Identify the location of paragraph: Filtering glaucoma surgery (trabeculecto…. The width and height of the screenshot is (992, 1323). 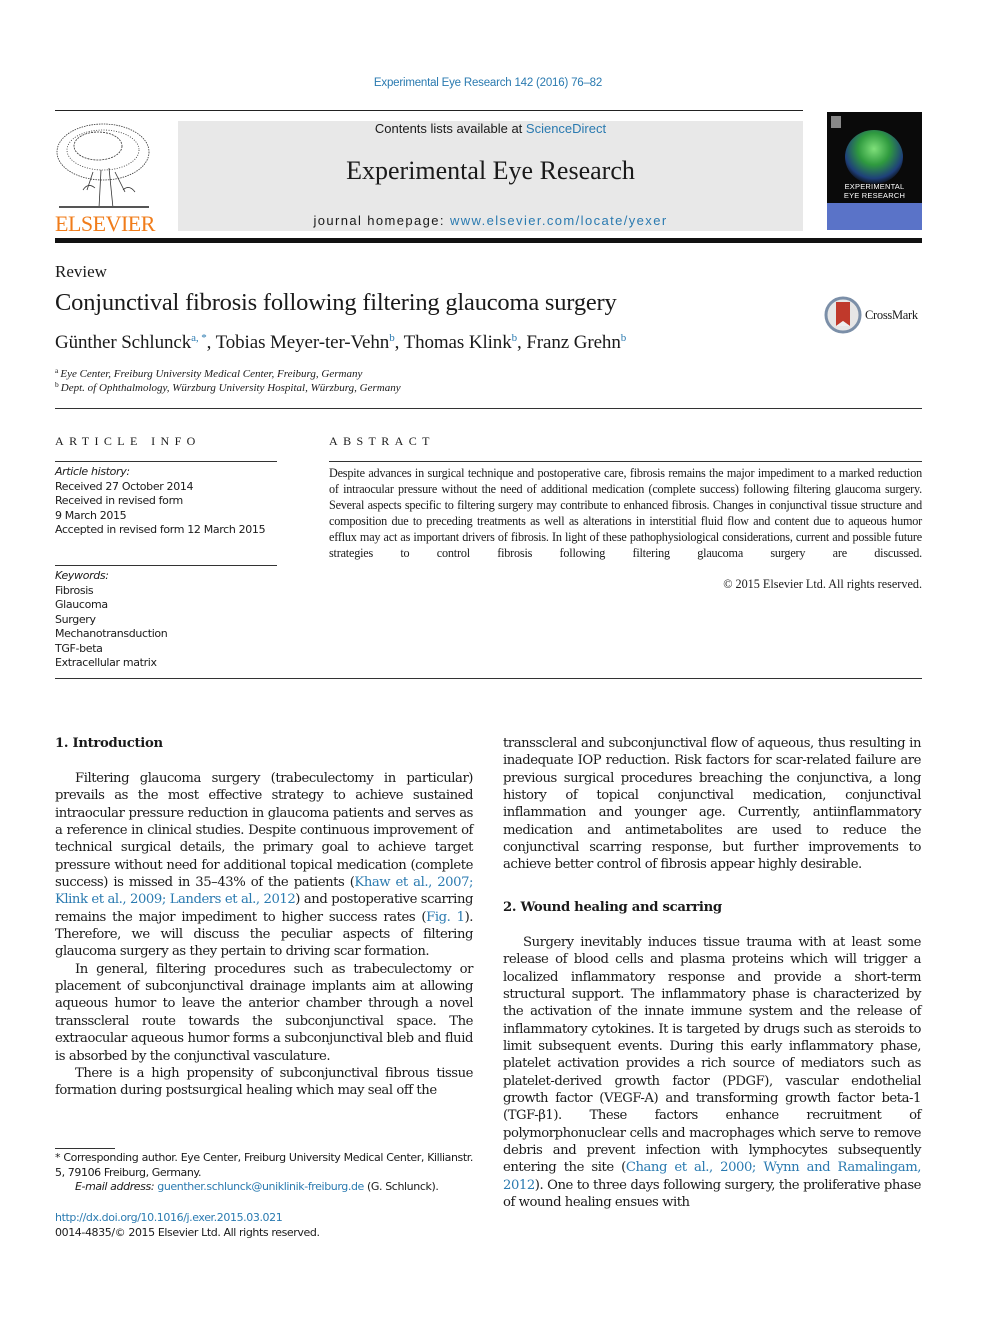
(264, 865).